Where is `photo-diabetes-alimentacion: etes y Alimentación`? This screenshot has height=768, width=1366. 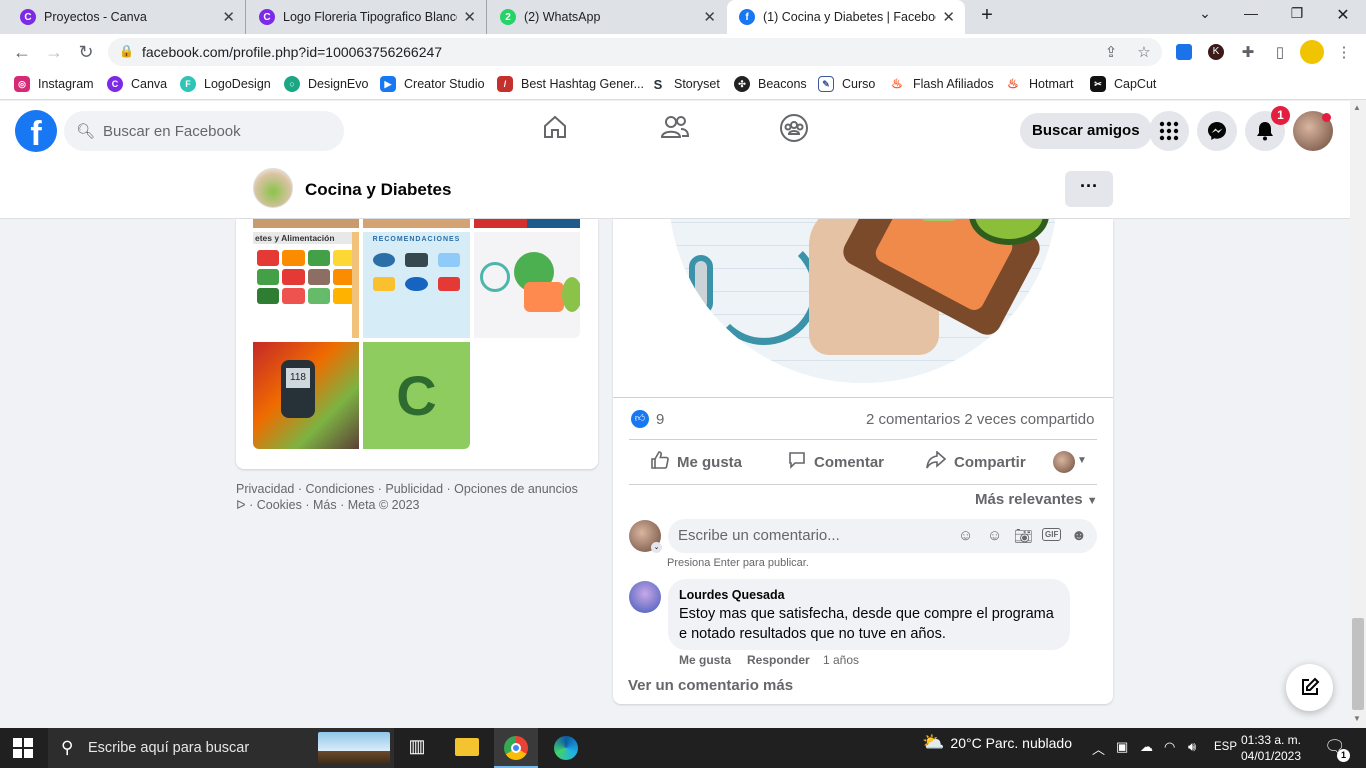
photo-diabetes-alimentacion: etes y Alimentación is located at coordinates (306, 285).